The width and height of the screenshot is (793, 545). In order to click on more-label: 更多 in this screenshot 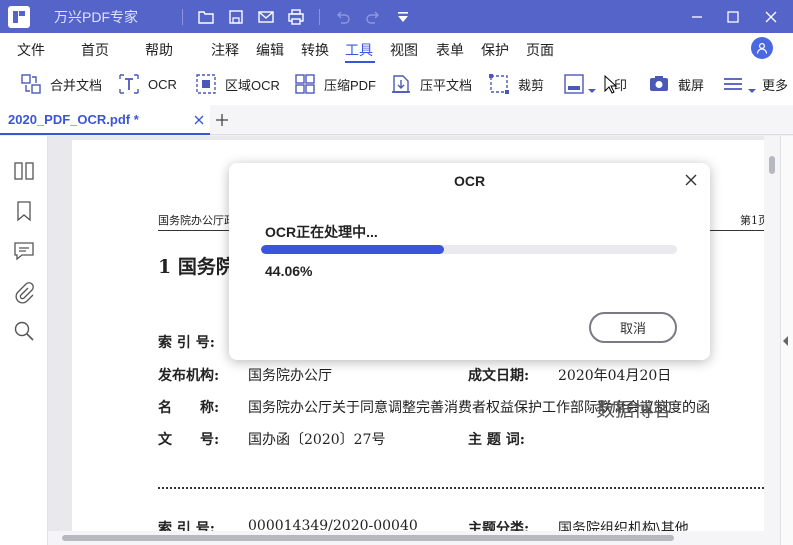, I will do `click(775, 85)`.